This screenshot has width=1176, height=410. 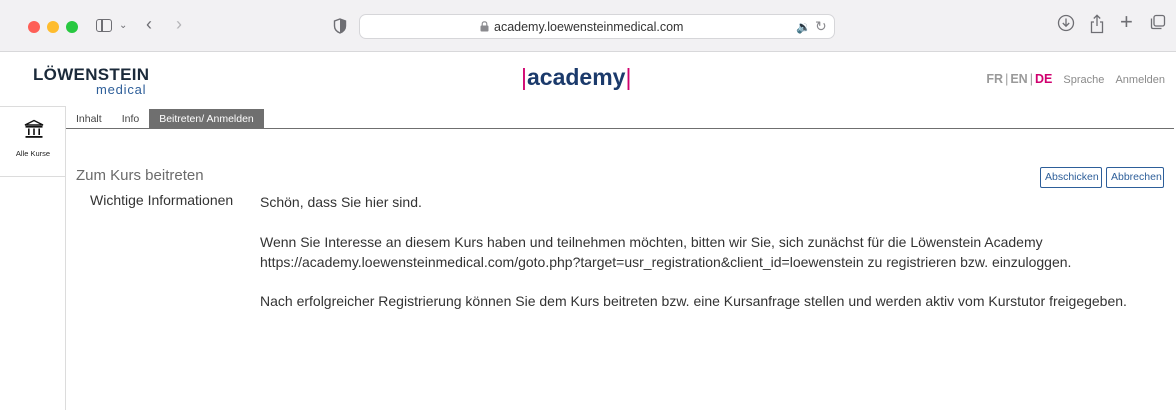 I want to click on close-window-button, so click(x=34, y=27).